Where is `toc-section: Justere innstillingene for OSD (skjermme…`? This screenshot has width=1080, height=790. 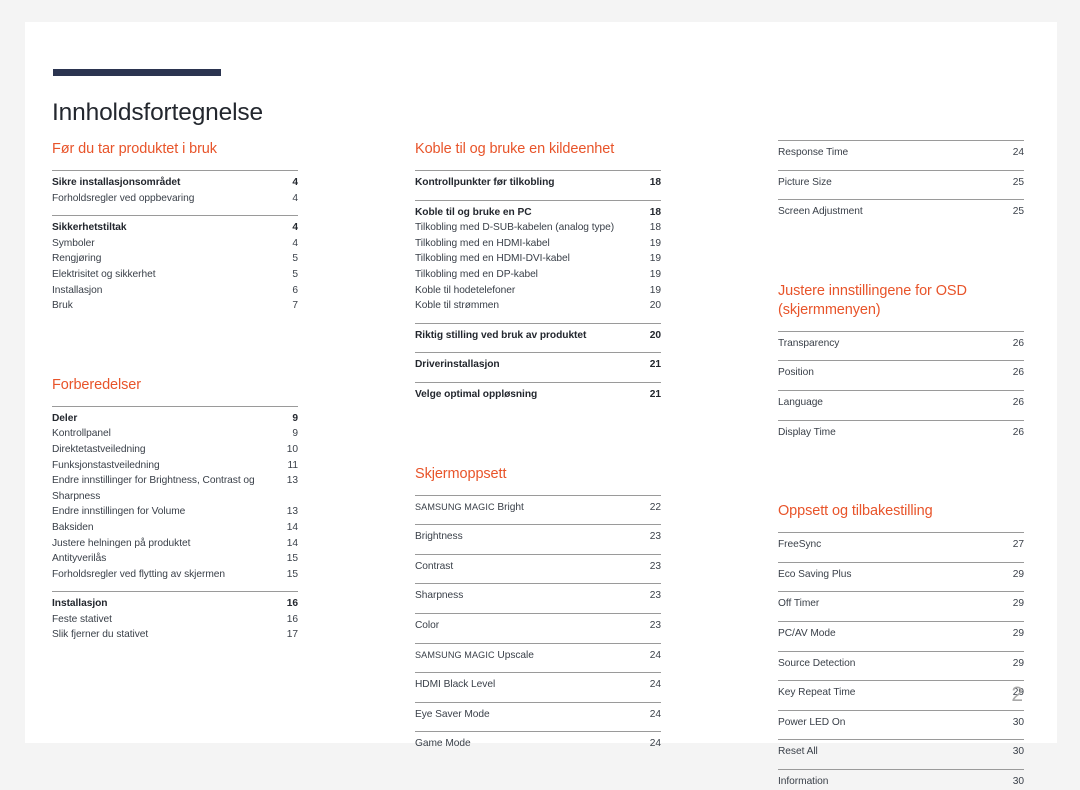 toc-section: Justere innstillingene for OSD (skjermme… is located at coordinates (901, 361).